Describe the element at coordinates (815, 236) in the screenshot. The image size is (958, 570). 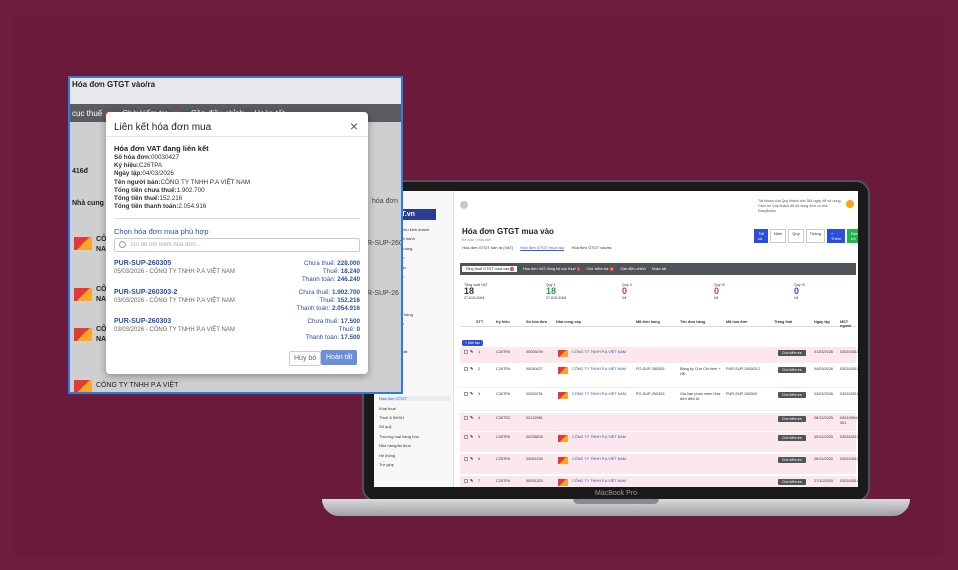
I see `filter-month-button: Tháng` at that location.